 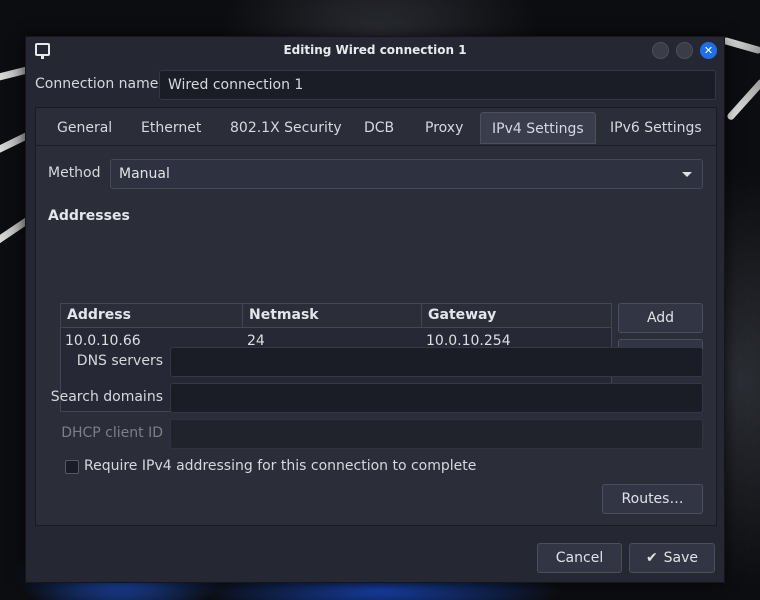 What do you see at coordinates (660, 318) in the screenshot?
I see `add-address-button: Add` at bounding box center [660, 318].